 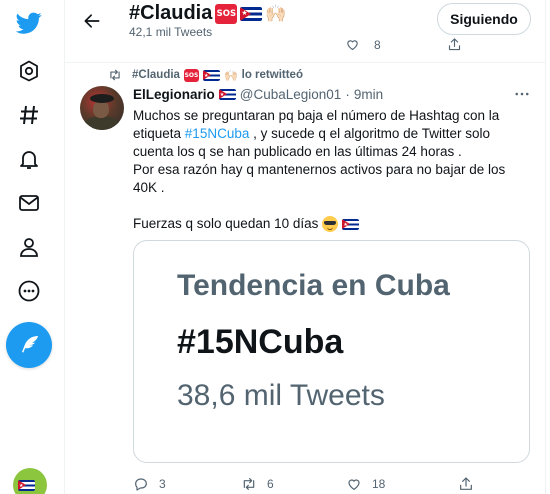 I want to click on tweet-actions: 3 6 18, so click(x=333, y=485).